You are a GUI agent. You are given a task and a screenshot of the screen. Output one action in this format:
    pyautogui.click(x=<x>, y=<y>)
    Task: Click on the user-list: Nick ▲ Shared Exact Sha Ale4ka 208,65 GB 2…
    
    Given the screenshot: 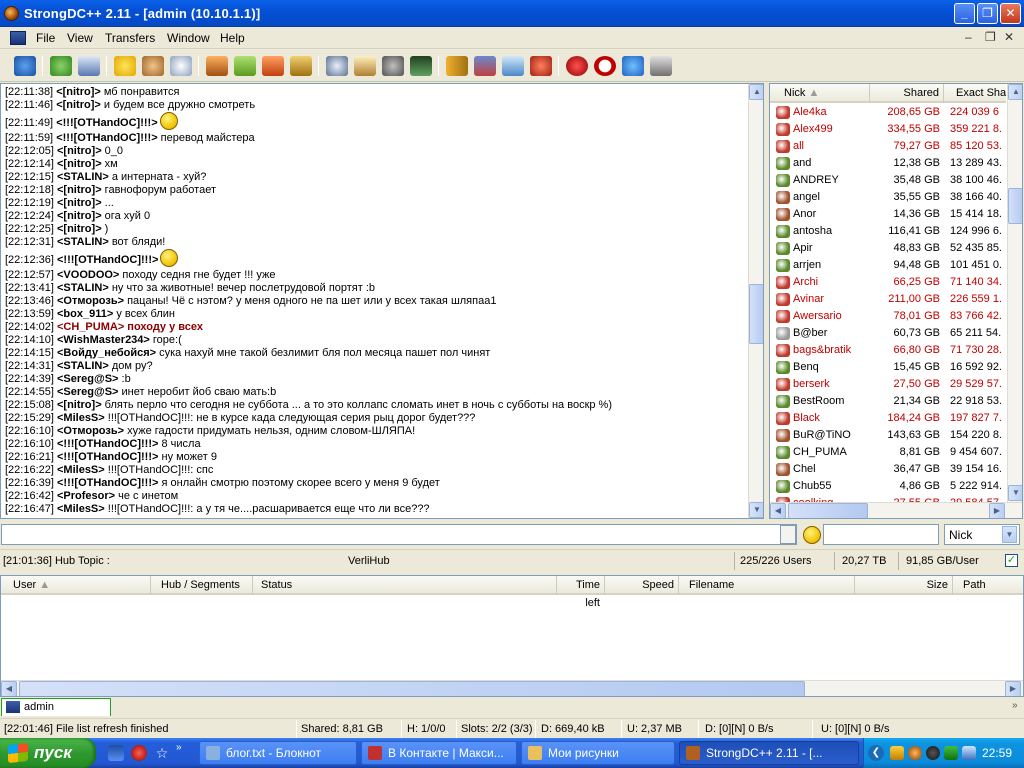 What is the action you would take?
    pyautogui.click(x=896, y=301)
    